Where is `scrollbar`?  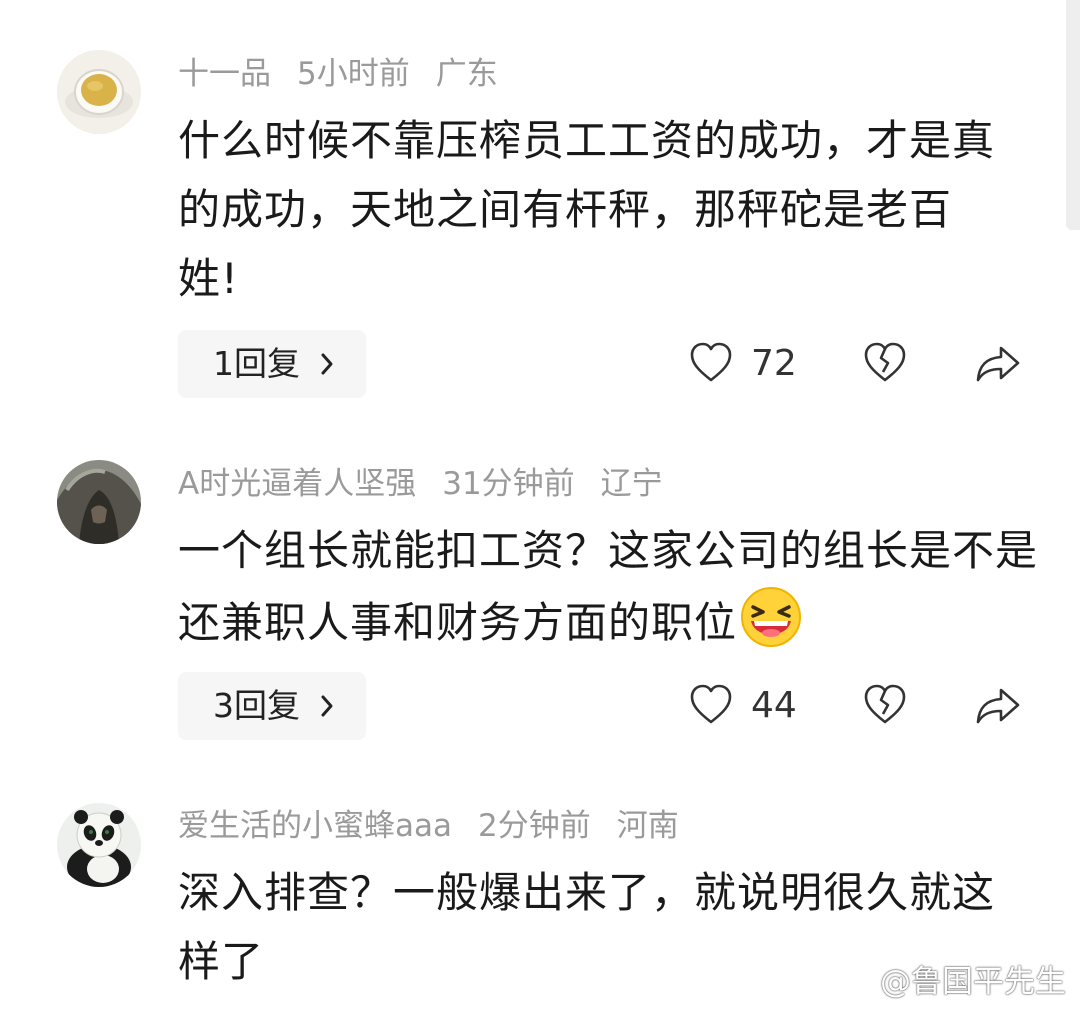
scrollbar is located at coordinates (1073, 115).